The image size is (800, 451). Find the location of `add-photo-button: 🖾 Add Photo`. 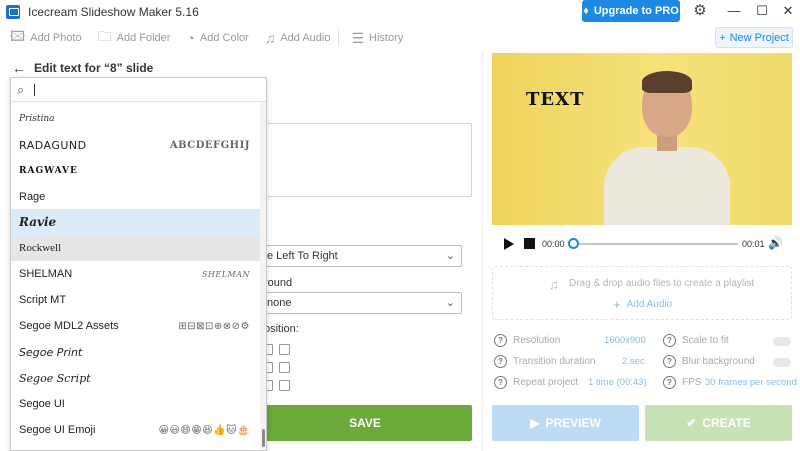

add-photo-button: 🖾 Add Photo is located at coordinates (46, 38).